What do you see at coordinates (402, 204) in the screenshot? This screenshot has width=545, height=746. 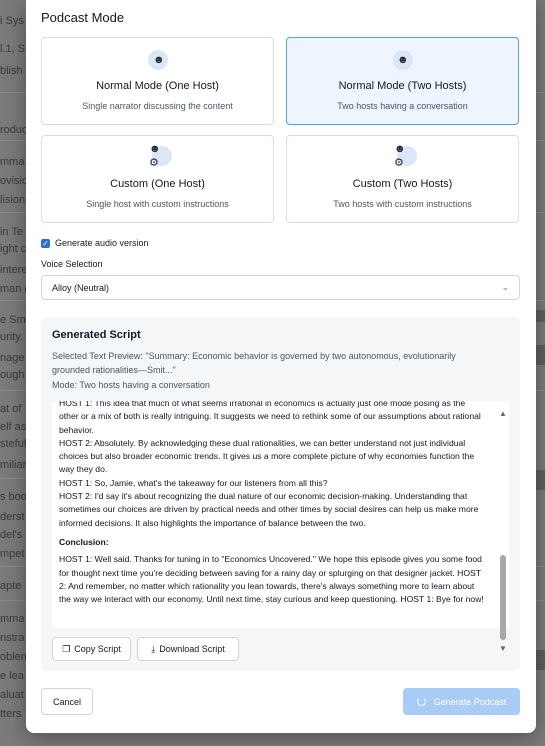 I see `mode-desc: Two hosts with custom instructions` at bounding box center [402, 204].